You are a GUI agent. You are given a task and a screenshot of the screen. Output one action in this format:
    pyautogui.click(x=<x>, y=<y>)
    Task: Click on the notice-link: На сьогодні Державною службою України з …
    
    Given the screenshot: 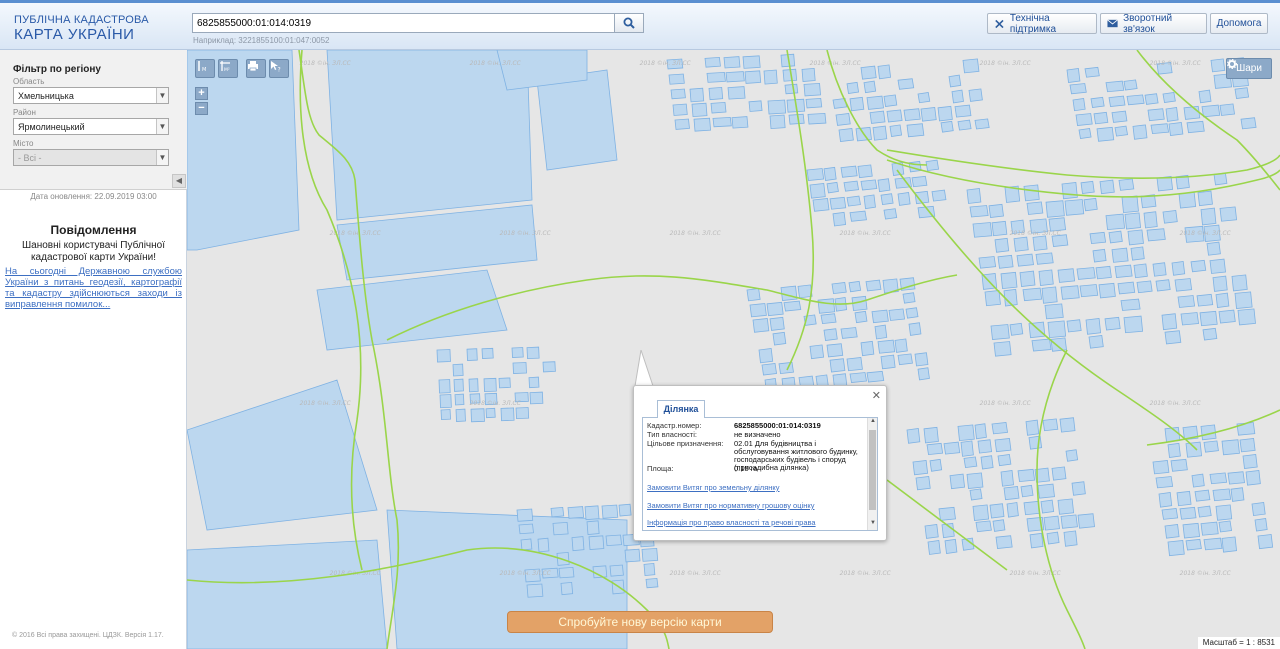 What is the action you would take?
    pyautogui.click(x=93, y=288)
    